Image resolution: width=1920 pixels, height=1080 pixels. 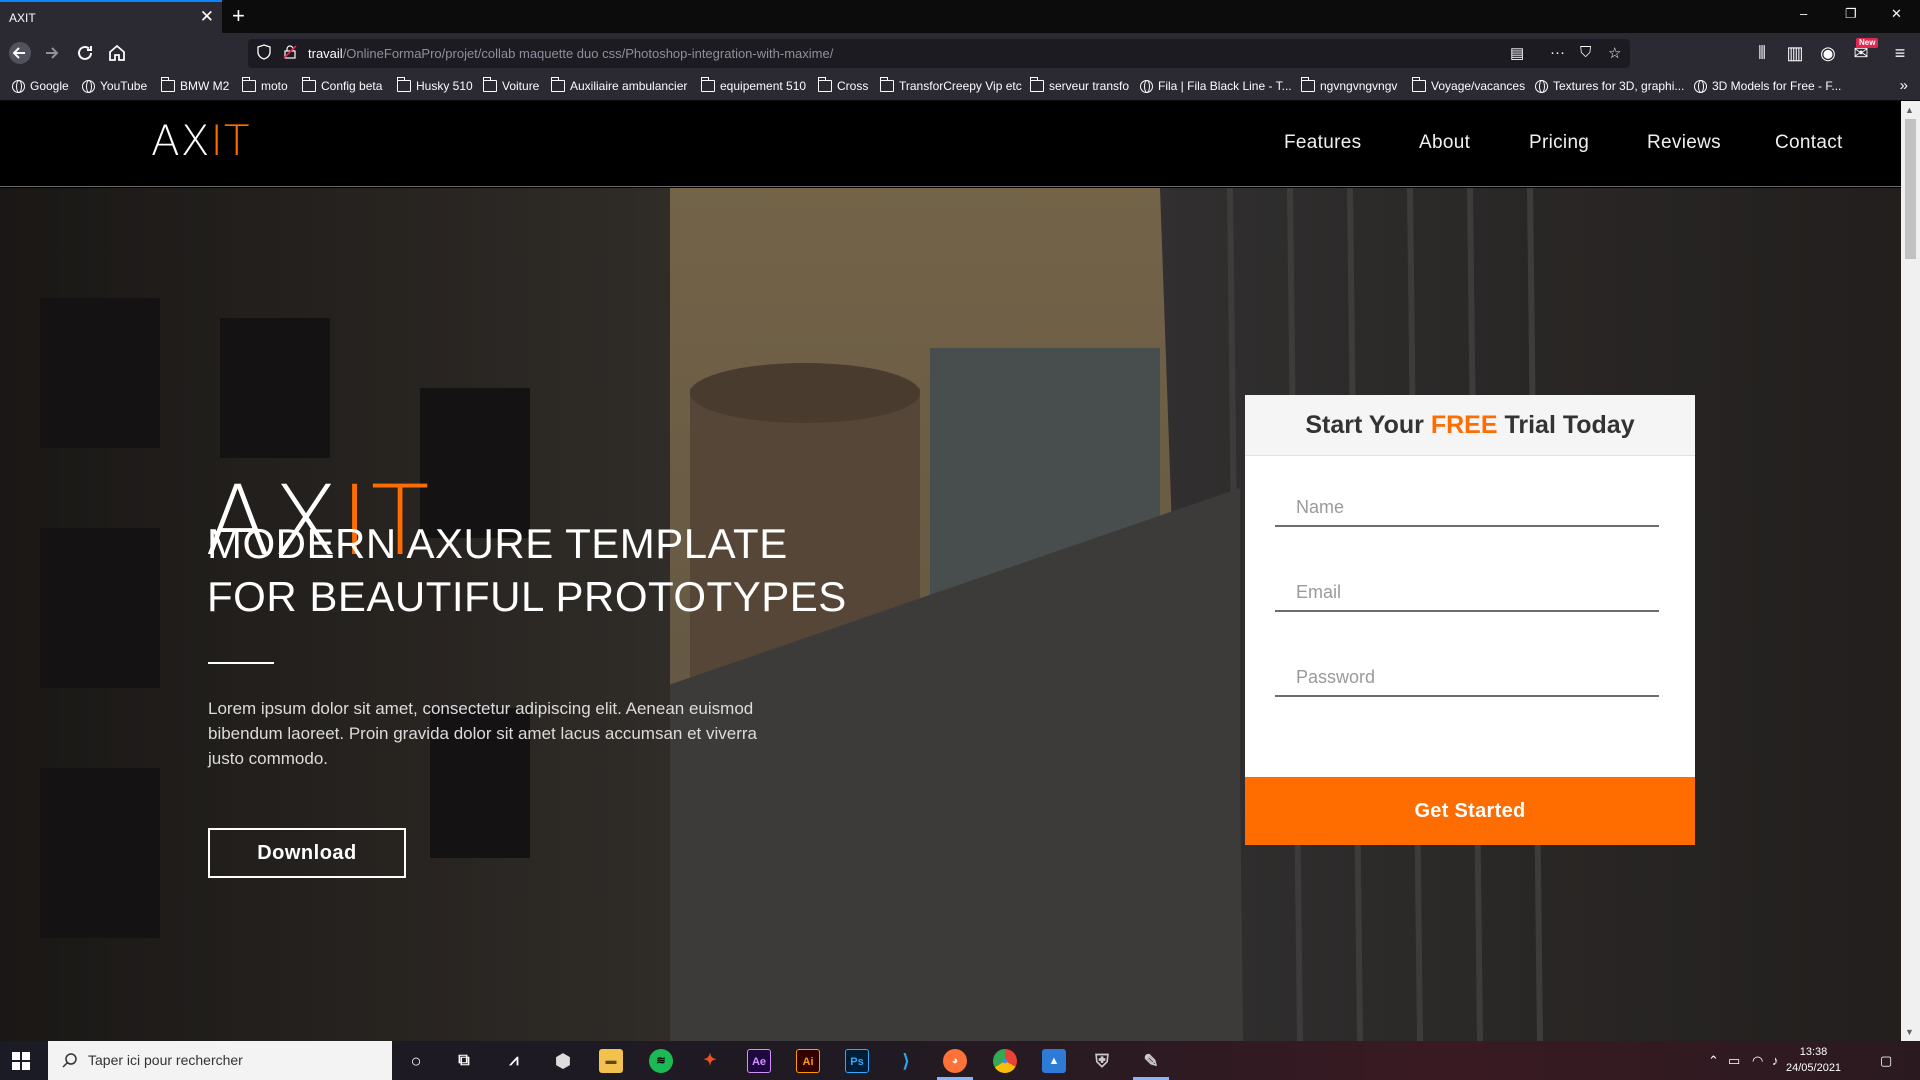 I want to click on reader-view-icon: ▤, so click(x=1517, y=53).